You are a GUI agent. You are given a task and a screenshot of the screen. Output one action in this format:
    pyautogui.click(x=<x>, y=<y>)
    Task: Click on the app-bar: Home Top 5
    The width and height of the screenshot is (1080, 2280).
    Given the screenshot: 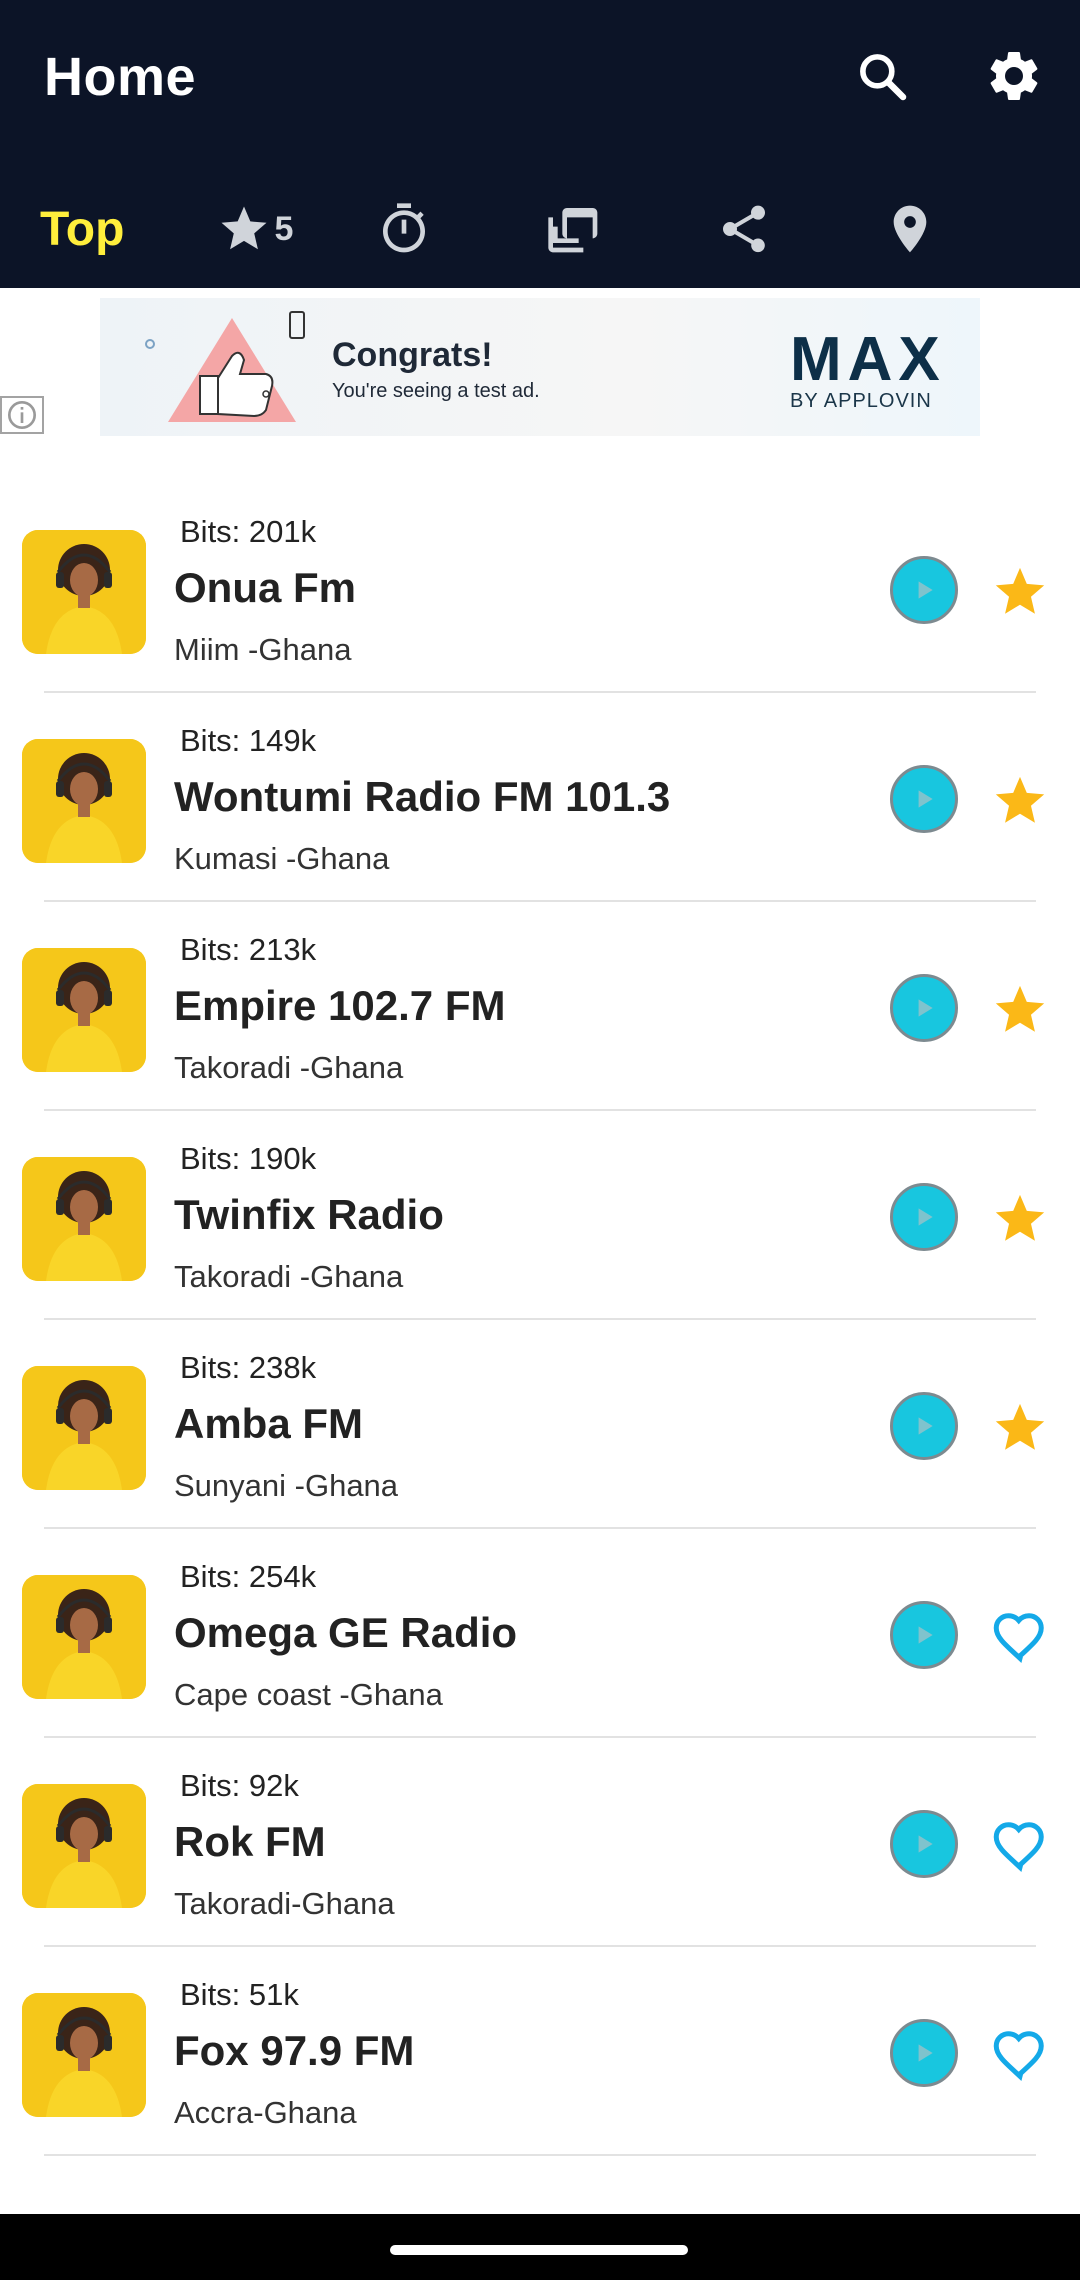 What is the action you would take?
    pyautogui.click(x=540, y=144)
    